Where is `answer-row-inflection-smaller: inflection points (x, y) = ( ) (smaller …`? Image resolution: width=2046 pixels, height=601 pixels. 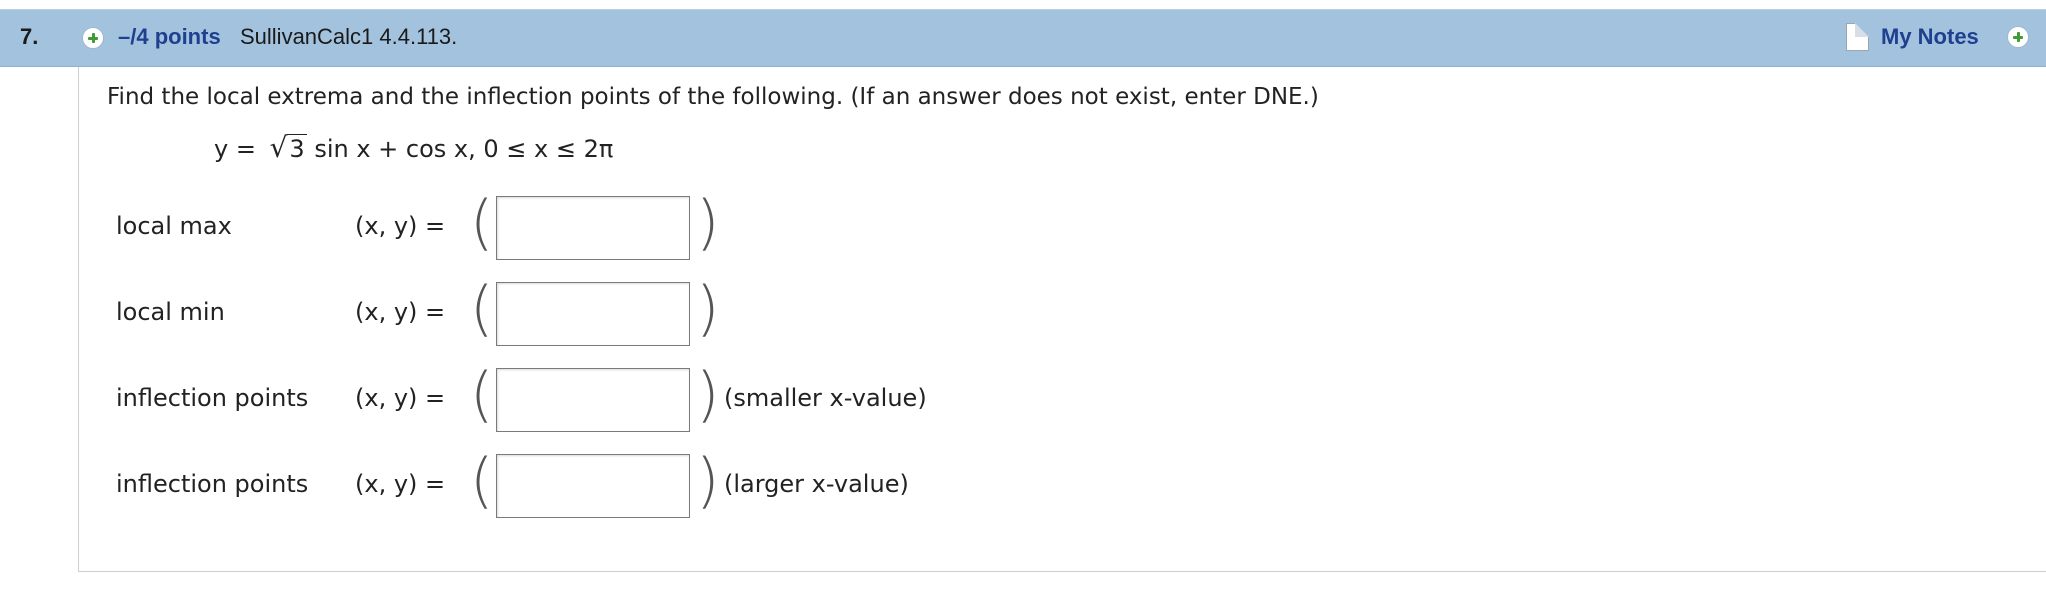
answer-row-inflection-smaller: inflection points (x, y) = ( ) (smaller … is located at coordinates (500, 398).